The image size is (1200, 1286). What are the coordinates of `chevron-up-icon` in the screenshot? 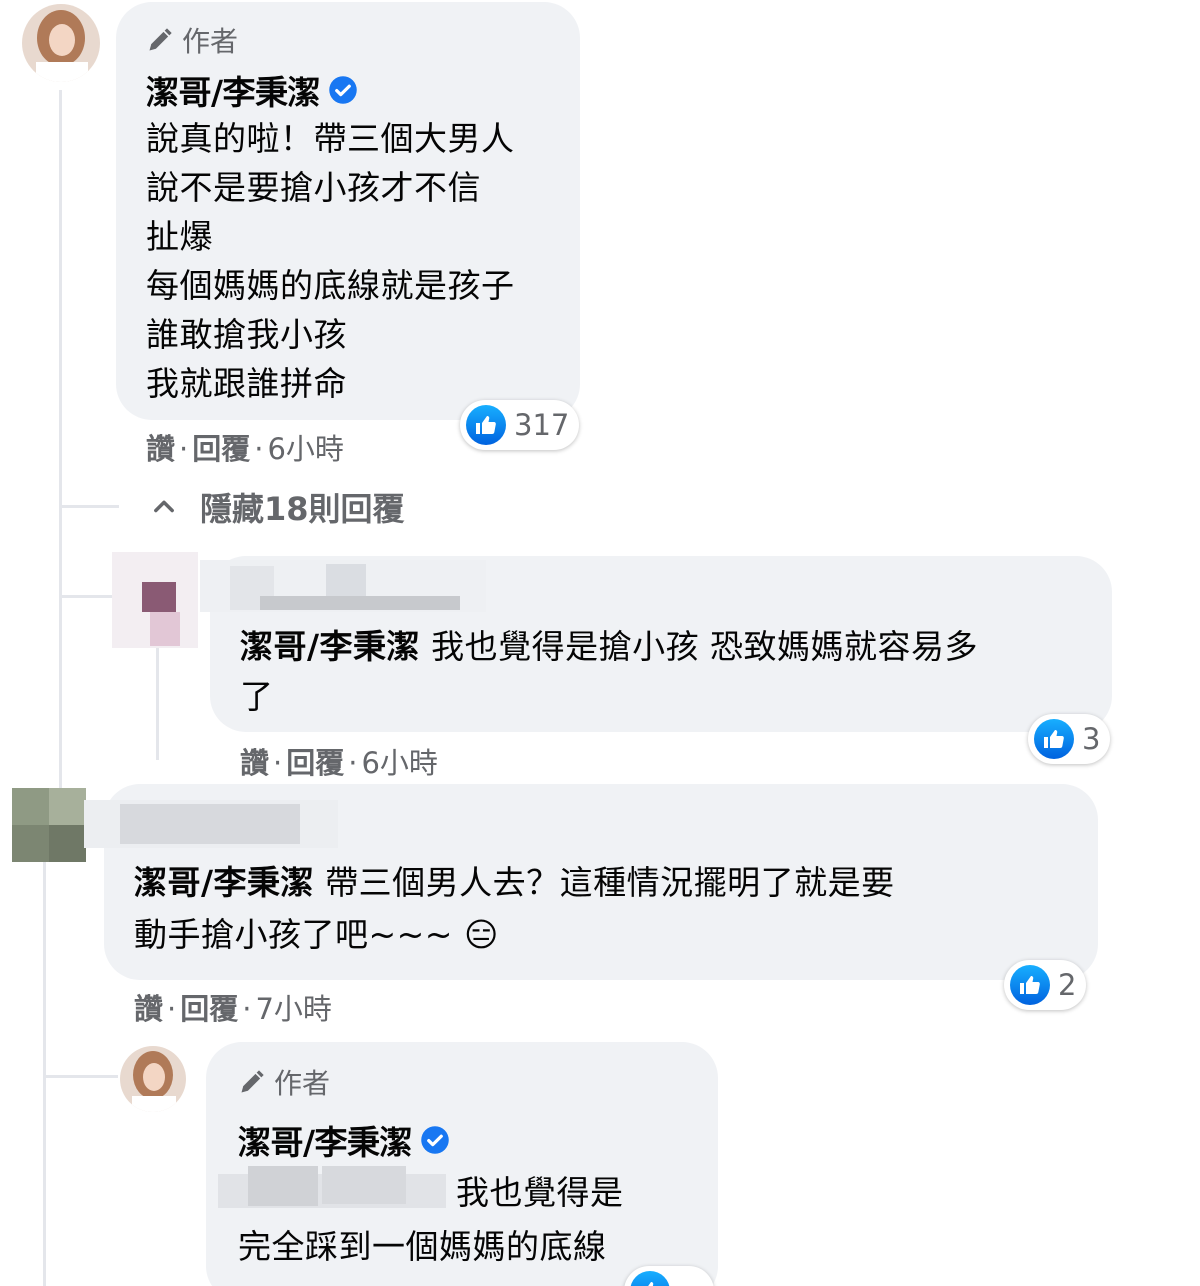 It's located at (164, 506).